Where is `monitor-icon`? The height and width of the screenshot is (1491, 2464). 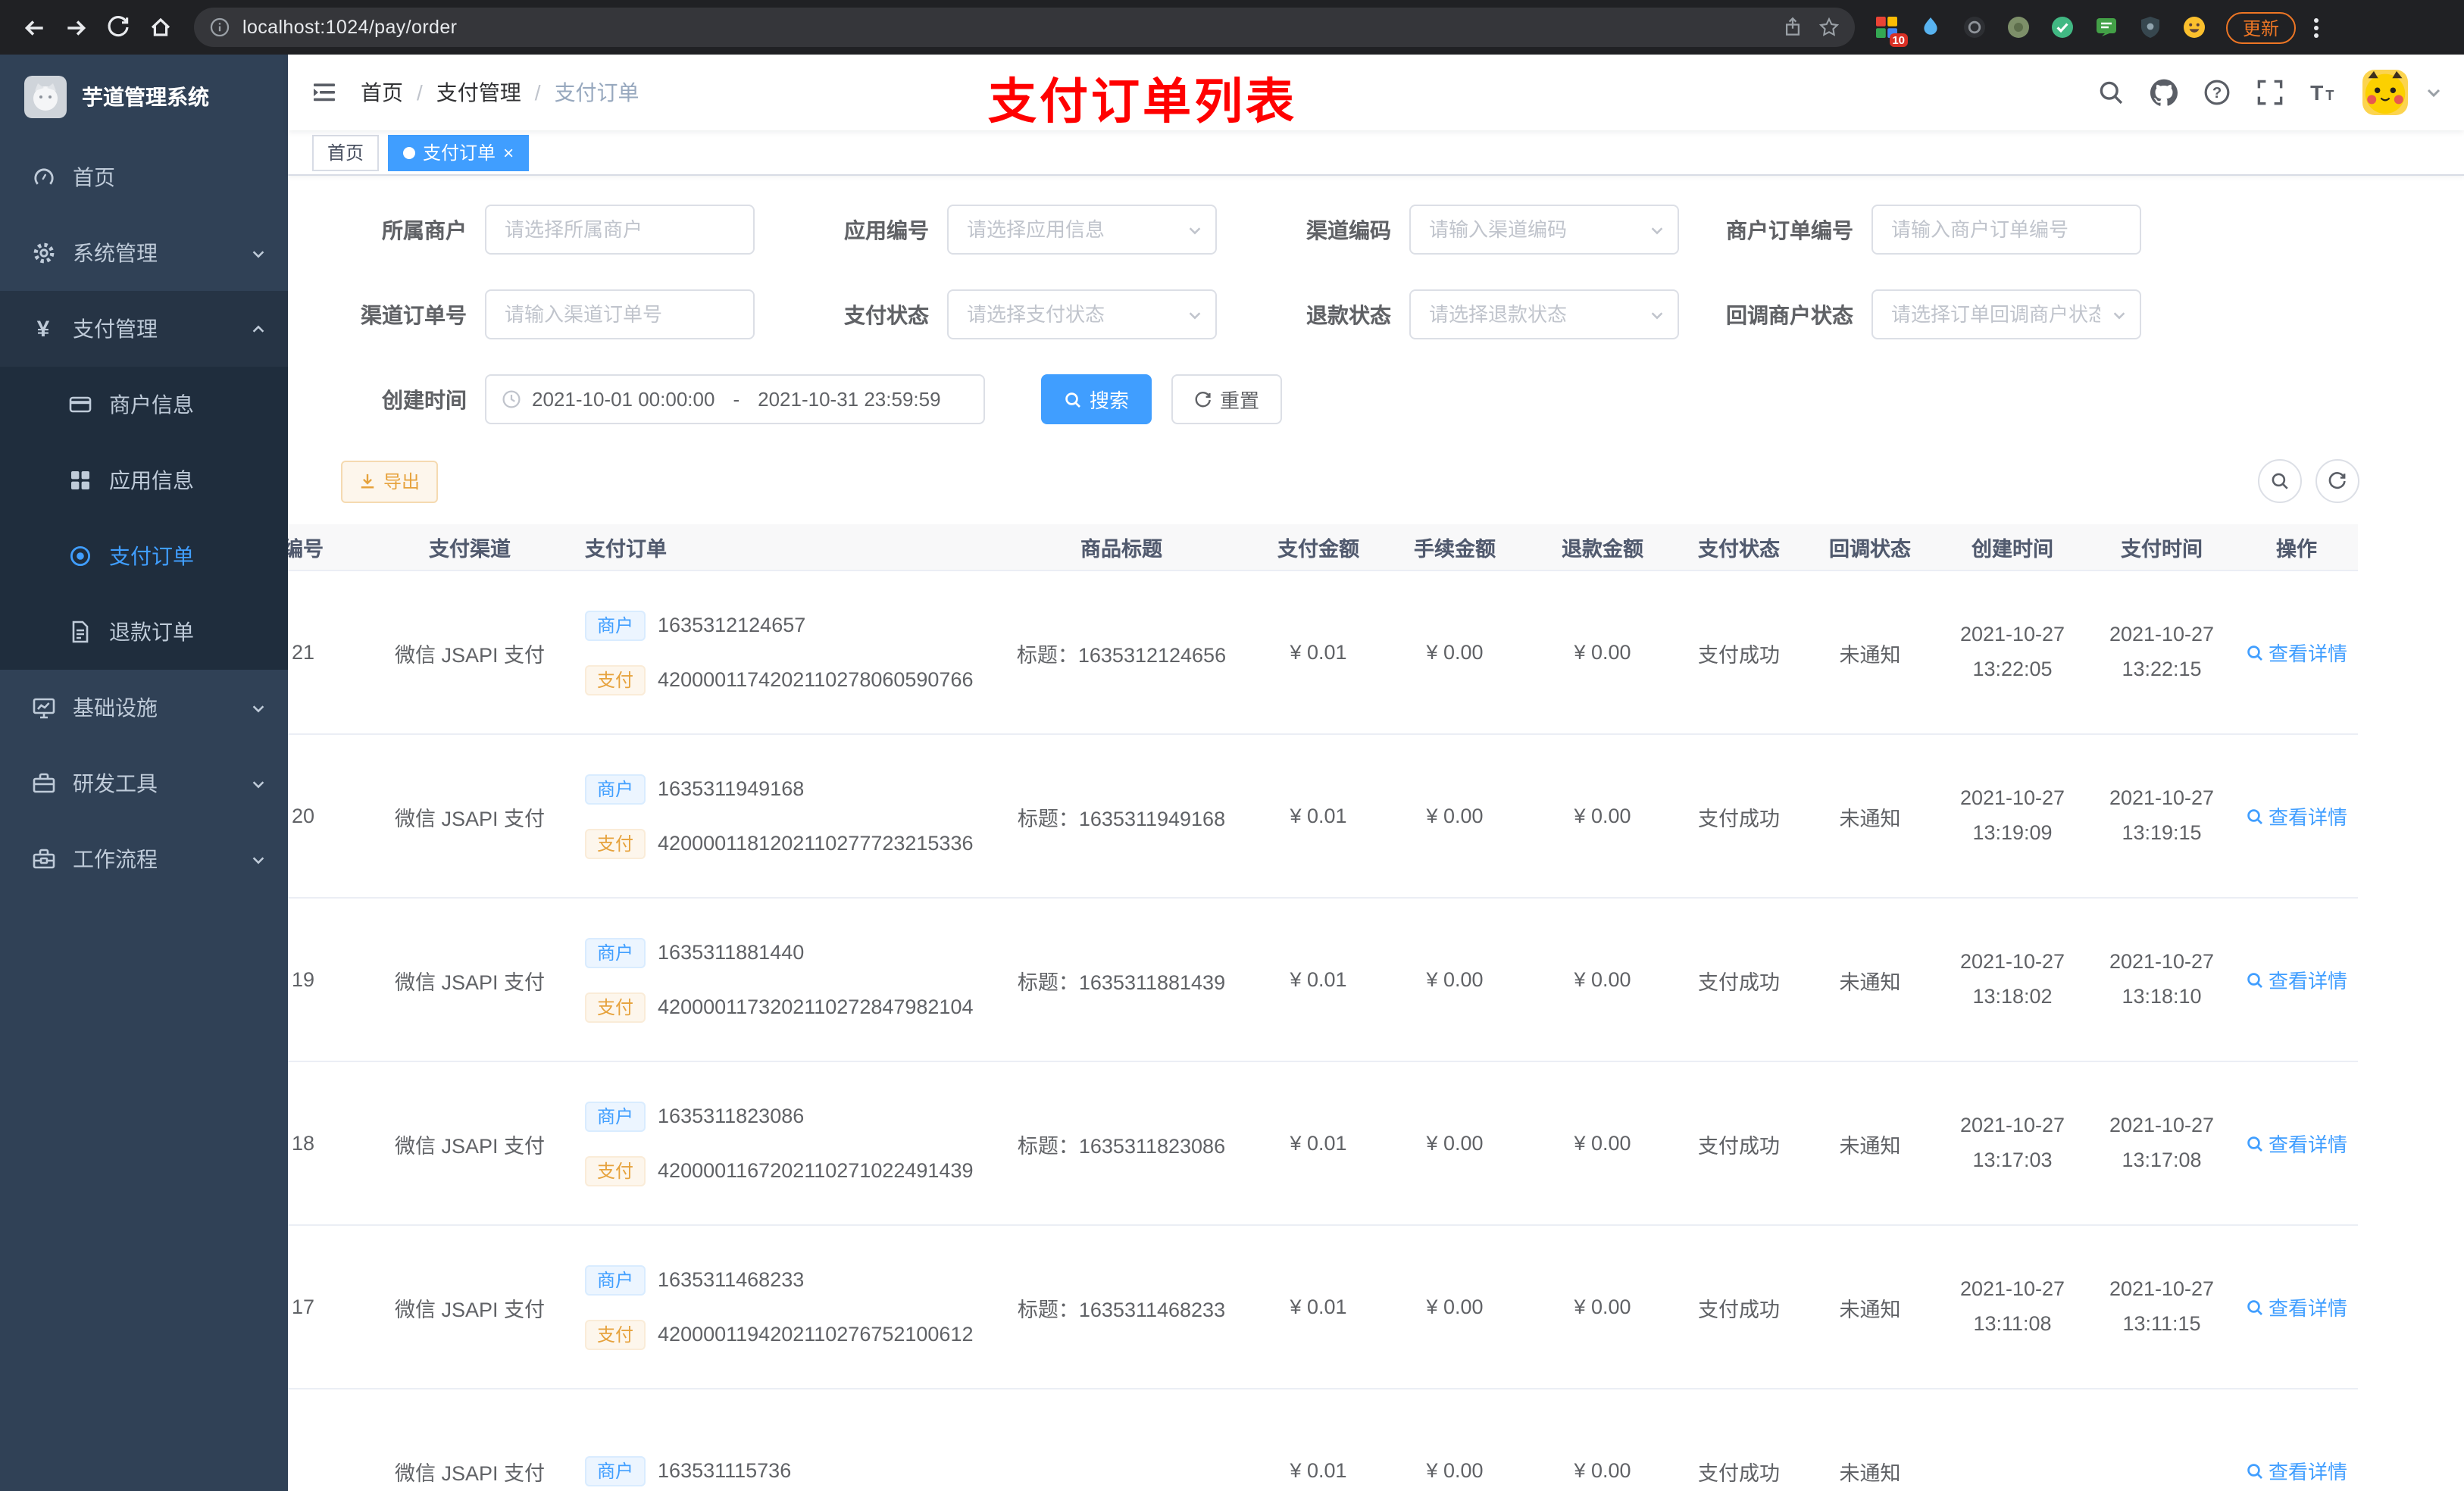 monitor-icon is located at coordinates (43, 707).